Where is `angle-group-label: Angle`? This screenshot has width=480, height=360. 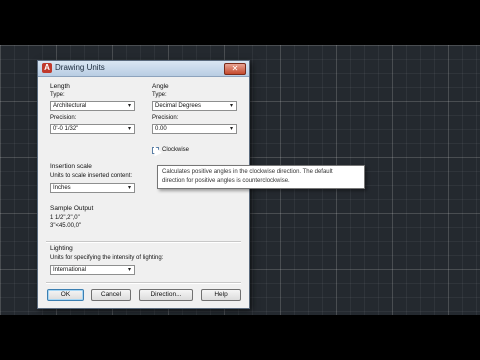 angle-group-label: Angle is located at coordinates (160, 86).